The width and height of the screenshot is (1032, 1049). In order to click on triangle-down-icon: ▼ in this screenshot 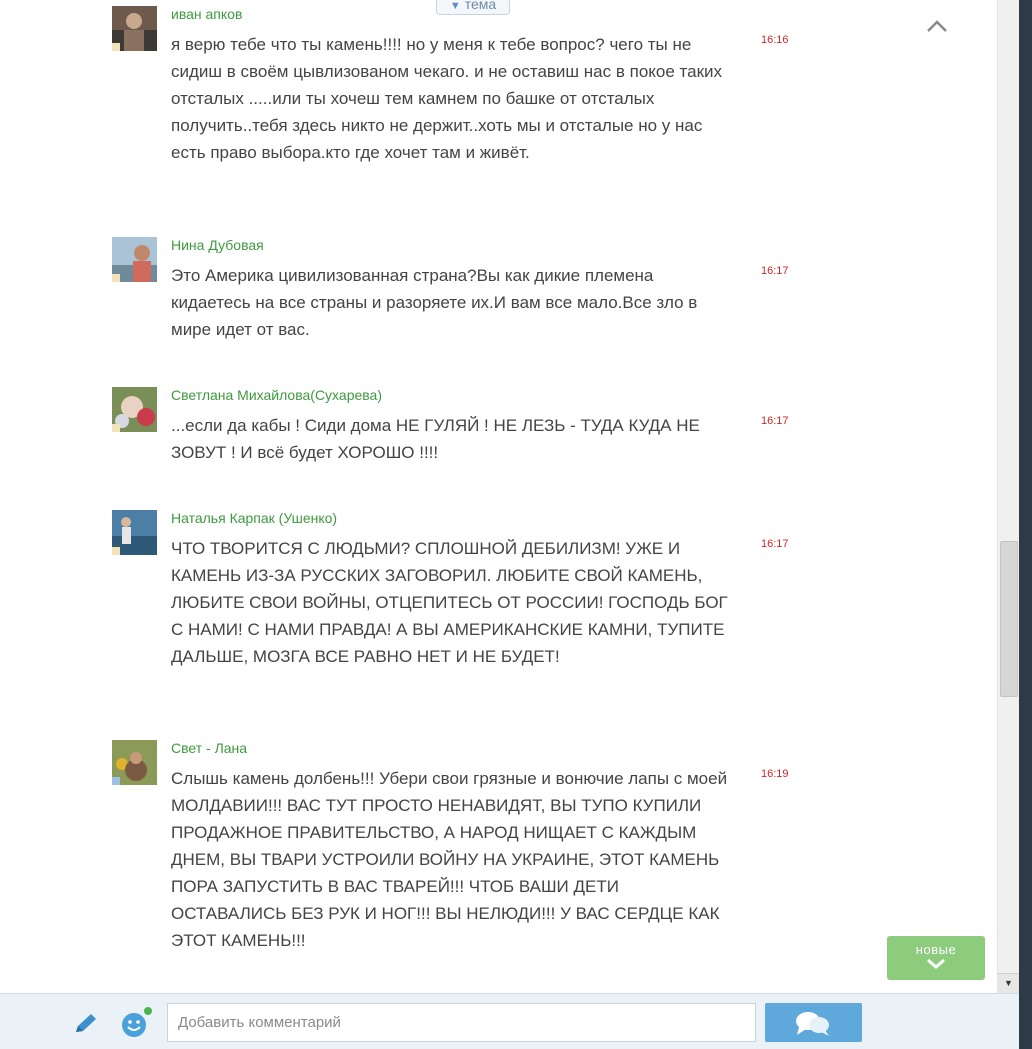, I will do `click(455, 6)`.